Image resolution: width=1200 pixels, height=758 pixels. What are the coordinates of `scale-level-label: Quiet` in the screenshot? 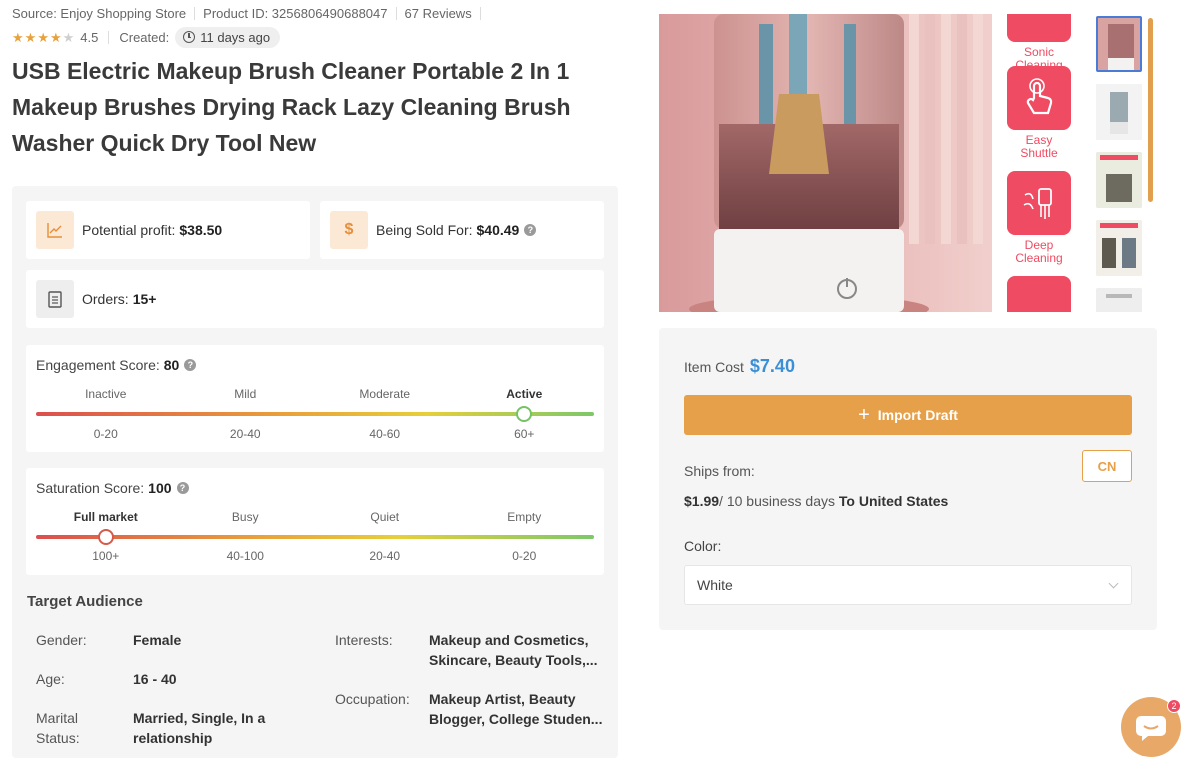 It's located at (385, 517).